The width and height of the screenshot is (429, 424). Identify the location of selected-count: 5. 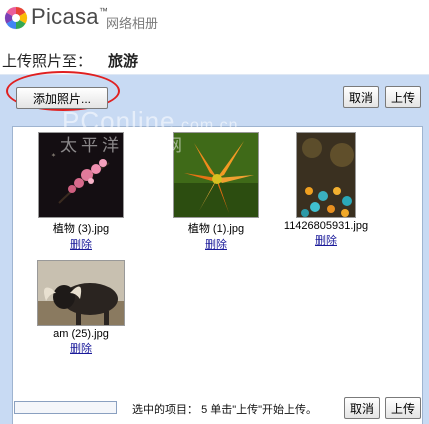
(204, 410).